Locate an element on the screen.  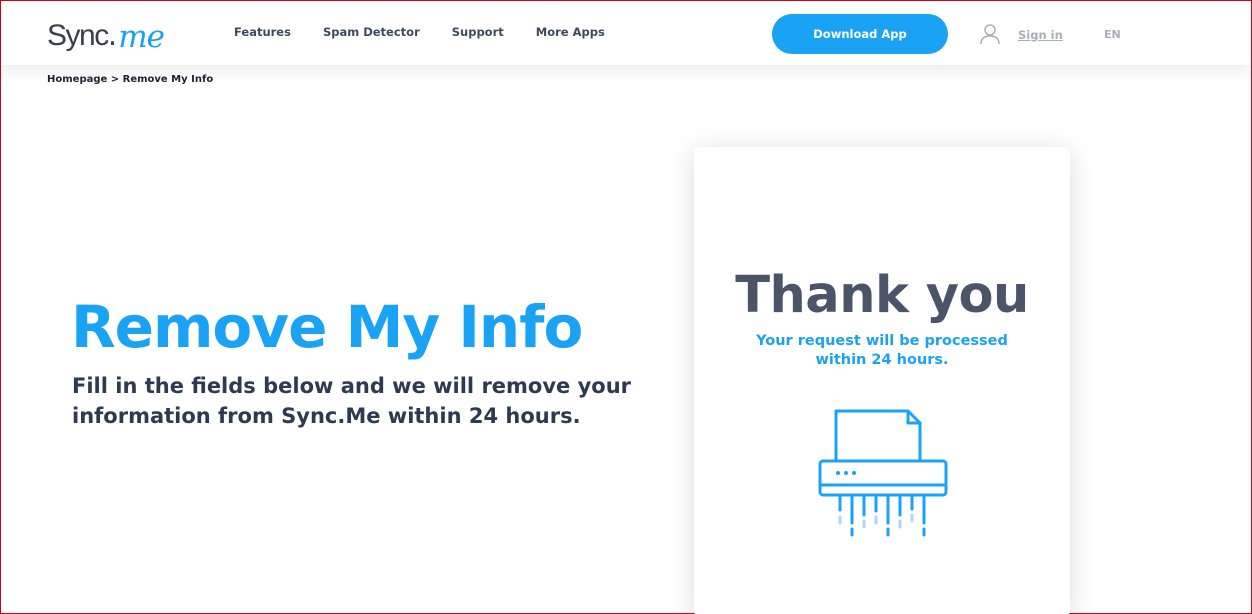
language-selector: EN is located at coordinates (1112, 34).